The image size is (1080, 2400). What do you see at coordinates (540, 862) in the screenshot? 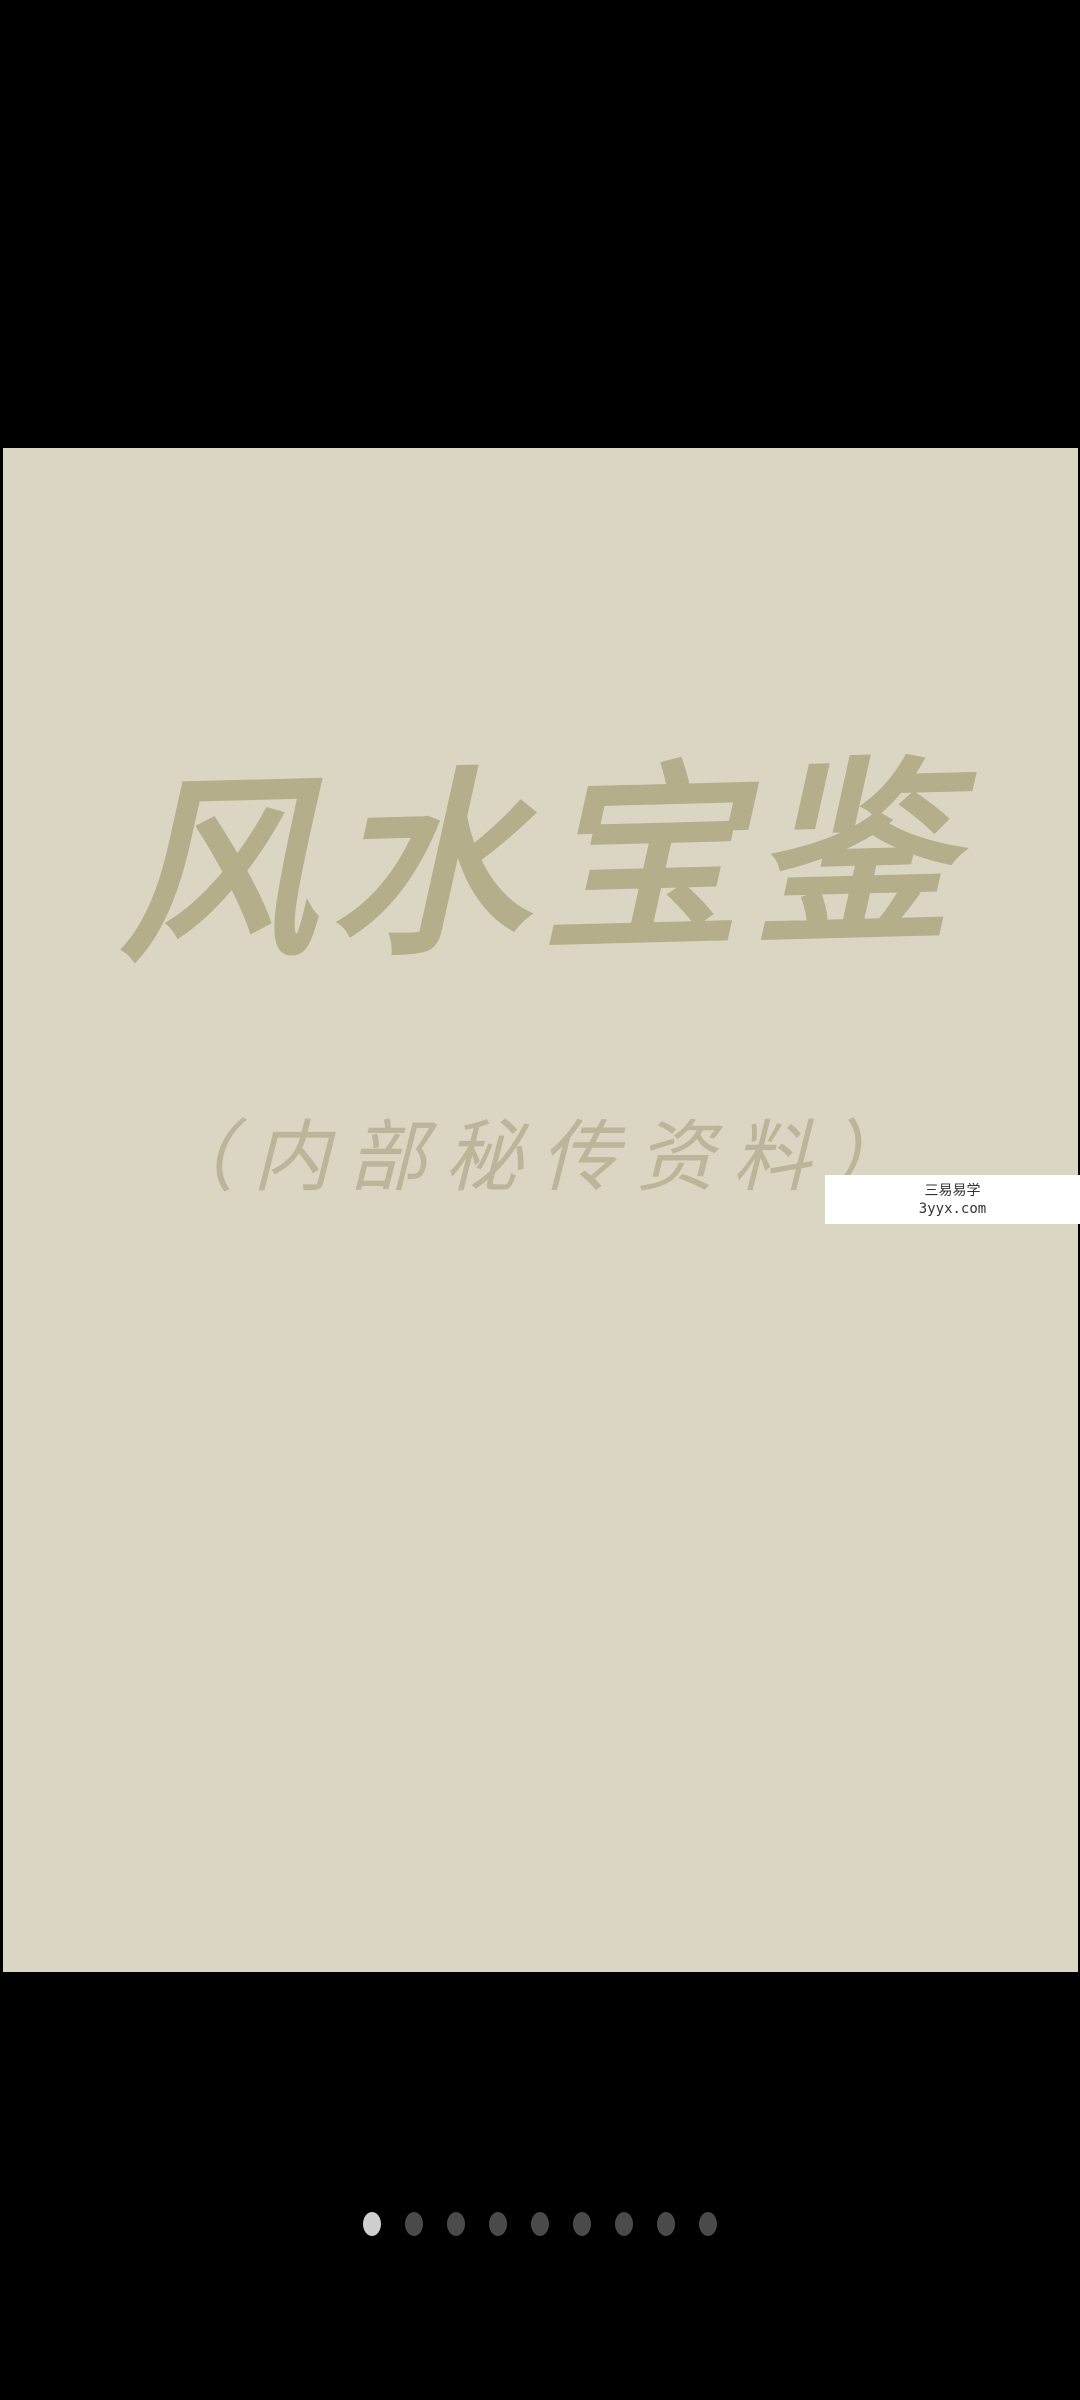
I see `book-title: 风水宝鉴` at bounding box center [540, 862].